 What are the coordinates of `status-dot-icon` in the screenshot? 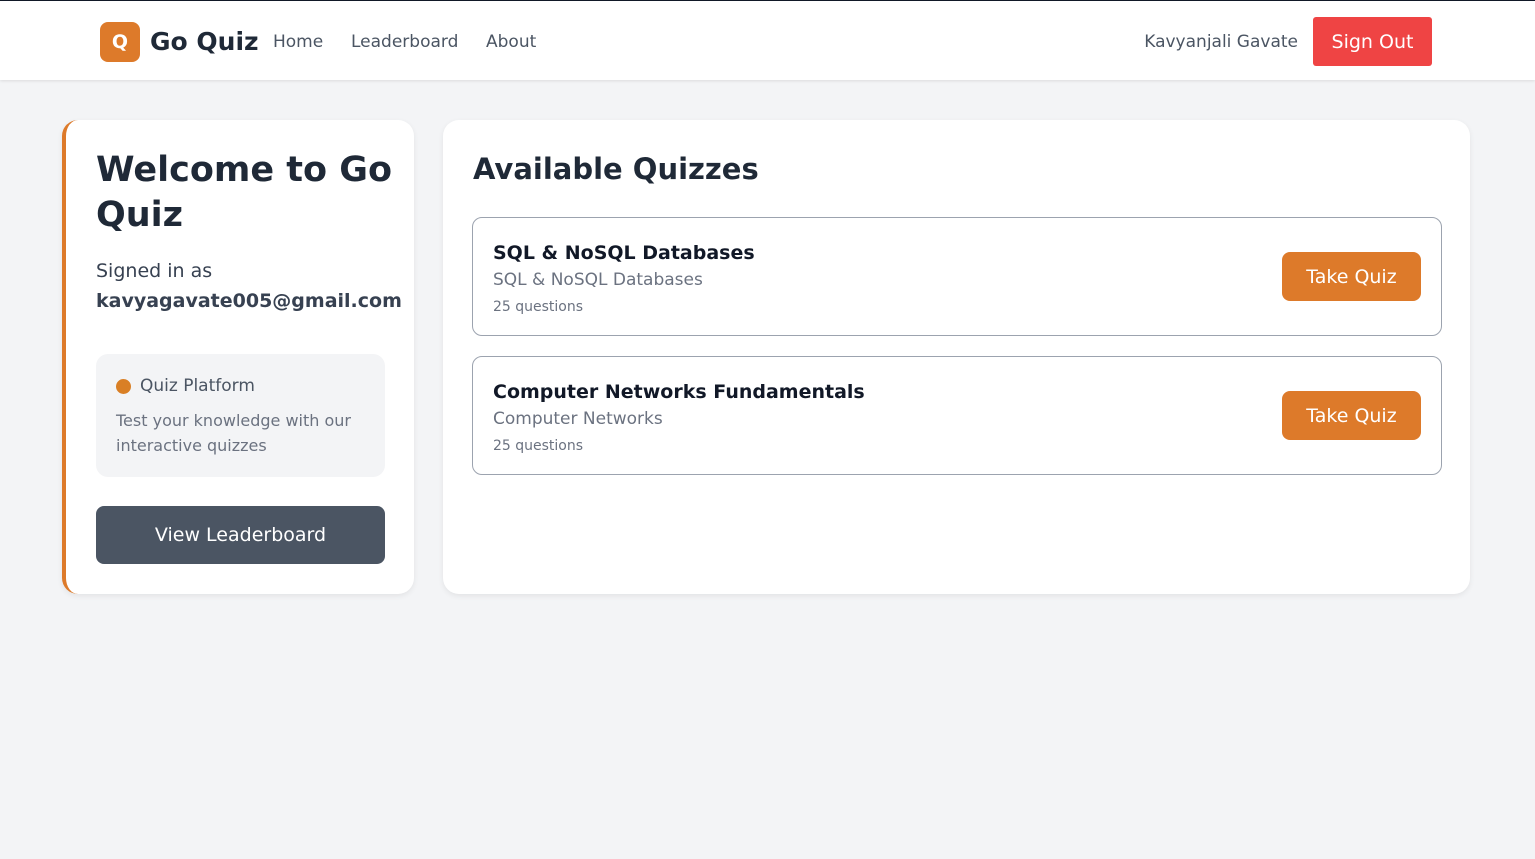 It's located at (123, 386).